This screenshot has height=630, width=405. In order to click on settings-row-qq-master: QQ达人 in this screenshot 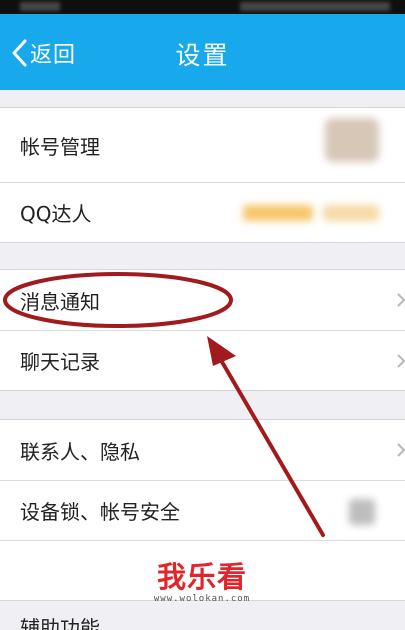, I will do `click(202, 212)`.